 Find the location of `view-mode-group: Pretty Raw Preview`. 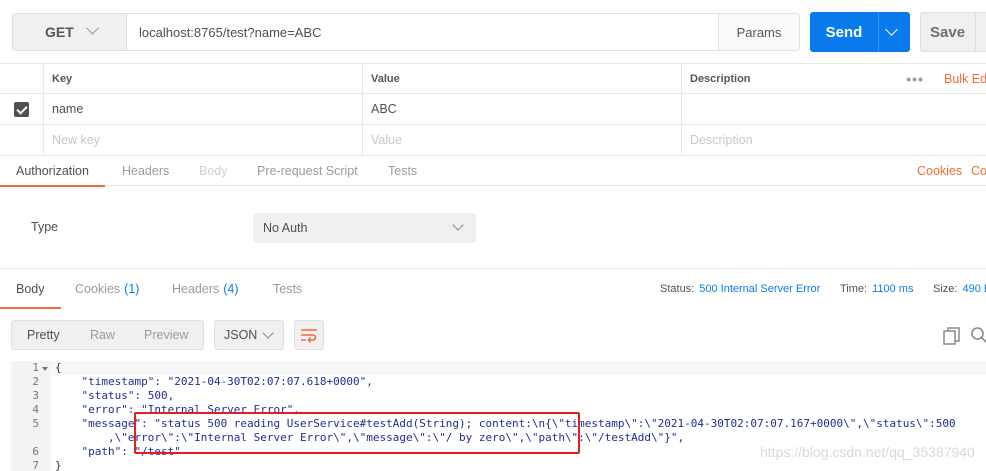

view-mode-group: Pretty Raw Preview is located at coordinates (107, 335).